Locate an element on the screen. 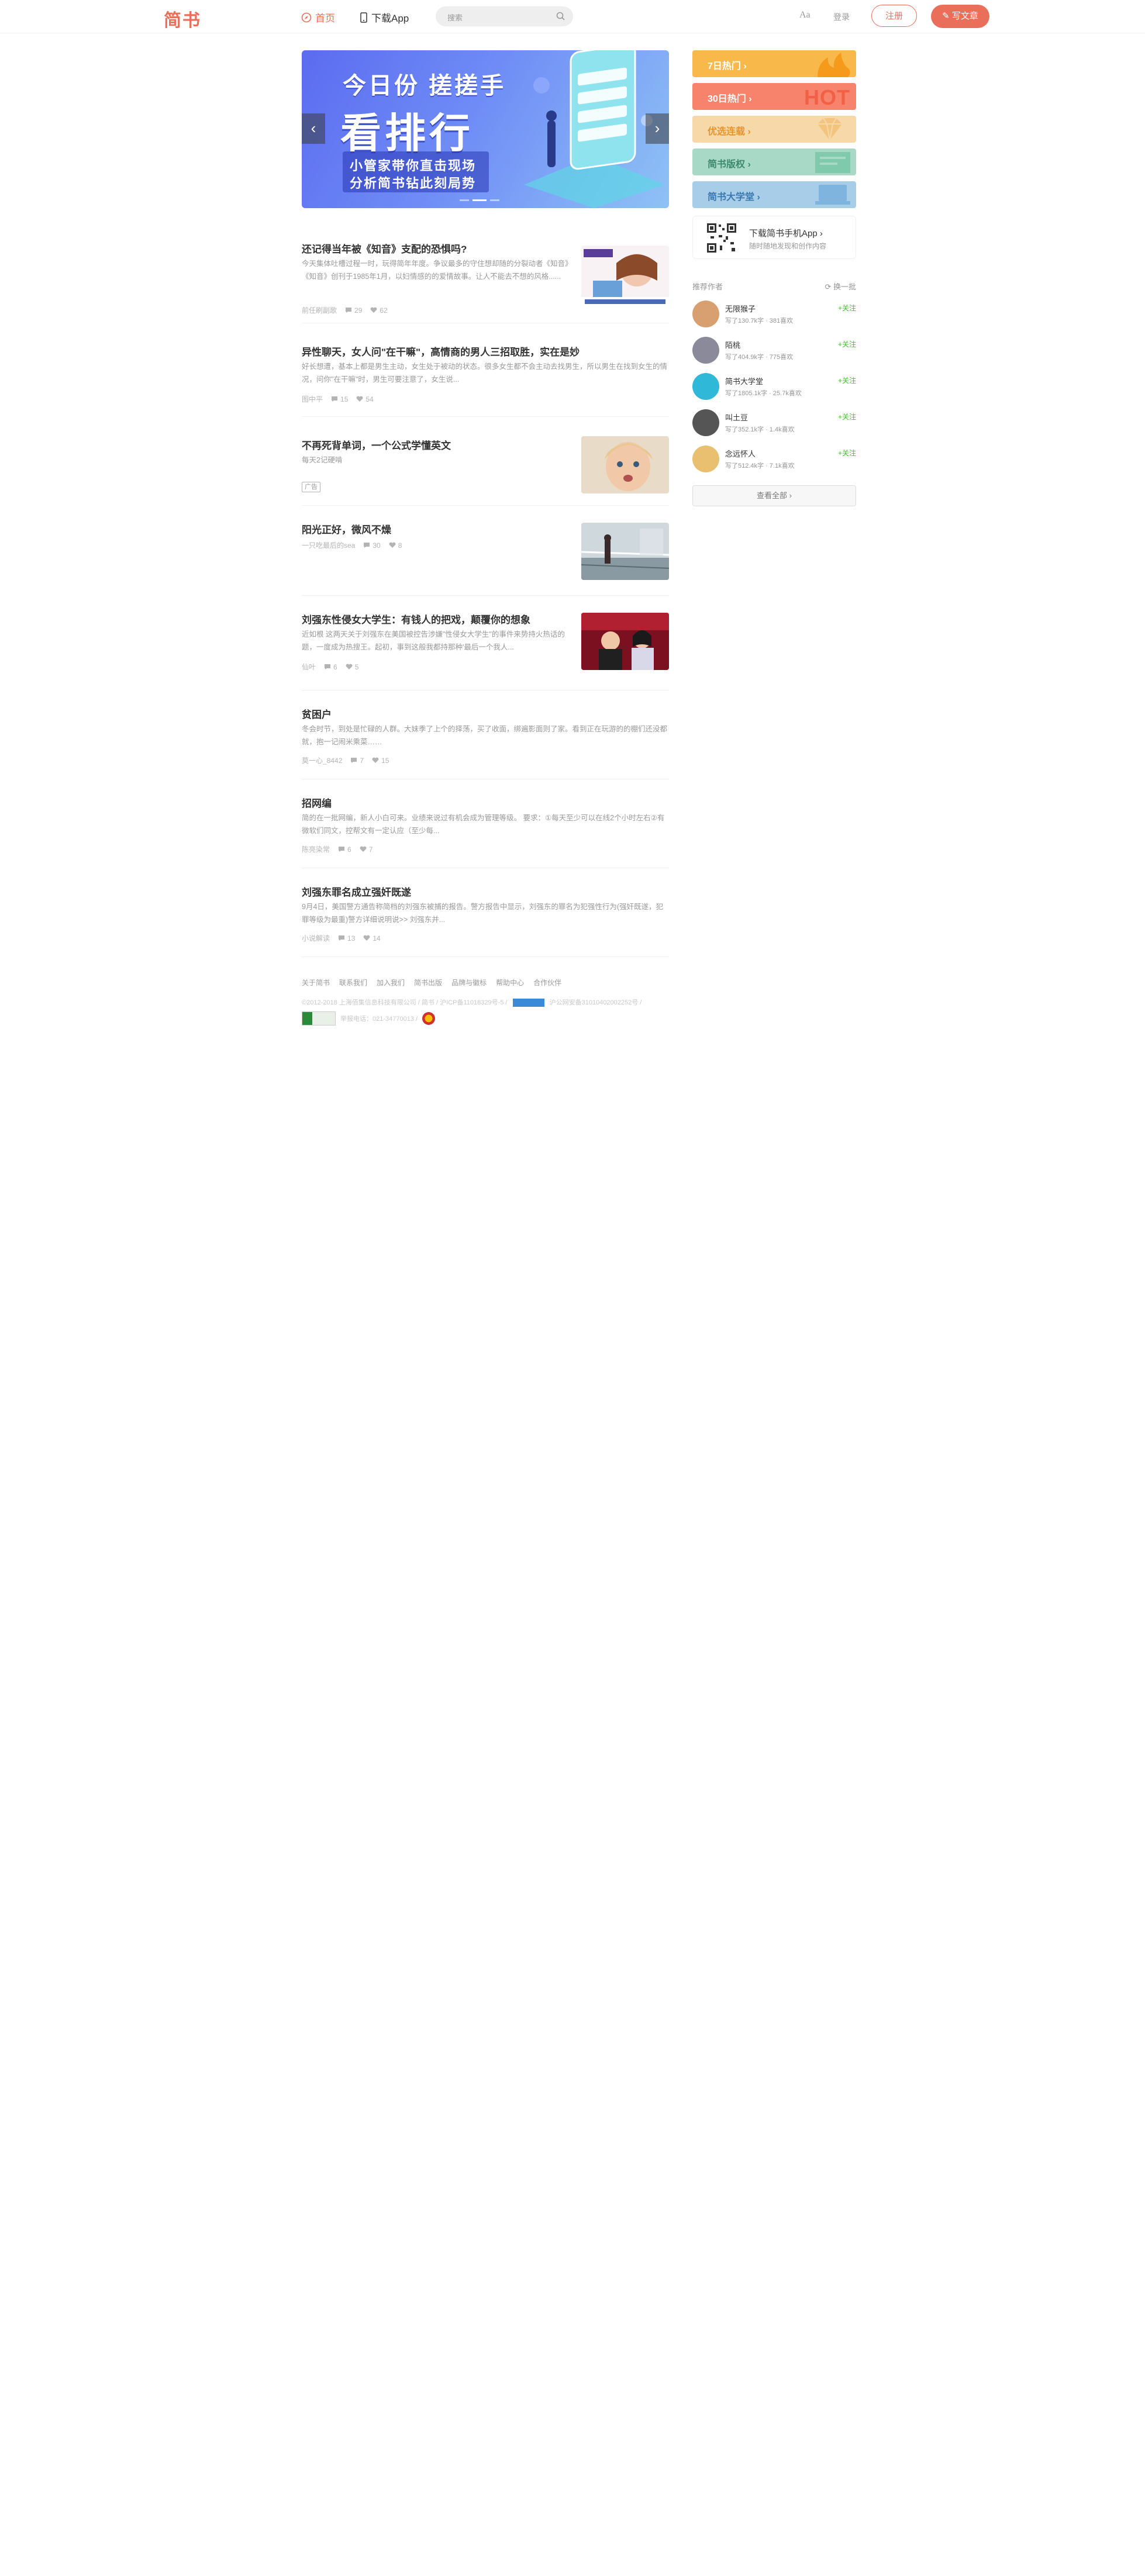  view-all-authors-button: 查看全部 › is located at coordinates (774, 495).